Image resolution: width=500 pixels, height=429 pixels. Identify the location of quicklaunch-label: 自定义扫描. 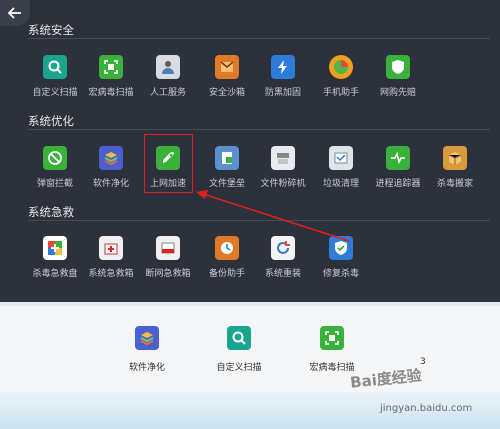
(239, 368).